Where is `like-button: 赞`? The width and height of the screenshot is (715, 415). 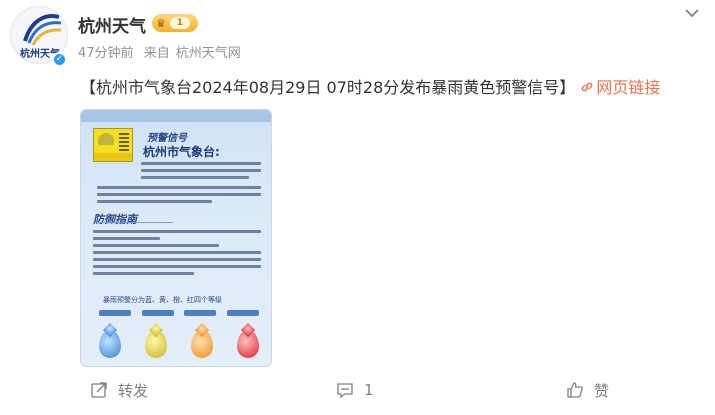
like-button: 赞 is located at coordinates (587, 390).